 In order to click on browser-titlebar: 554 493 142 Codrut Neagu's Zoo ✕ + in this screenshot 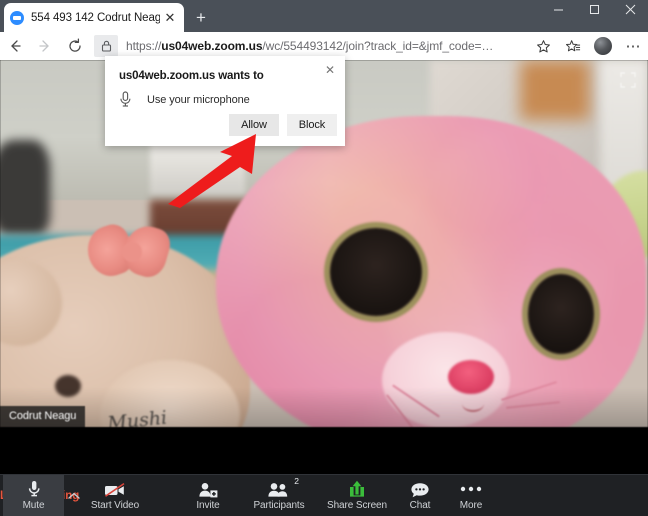, I will do `click(324, 16)`.